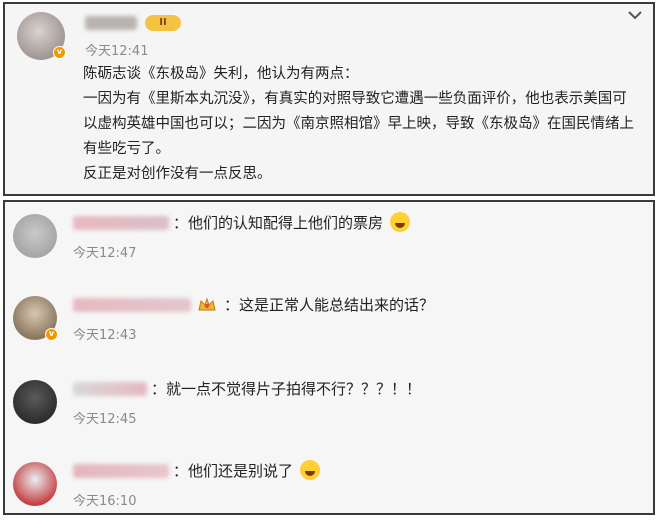  What do you see at coordinates (329, 244) in the screenshot?
I see `comment-item: ：他们的认知配得上他们的票房 今天12:47` at bounding box center [329, 244].